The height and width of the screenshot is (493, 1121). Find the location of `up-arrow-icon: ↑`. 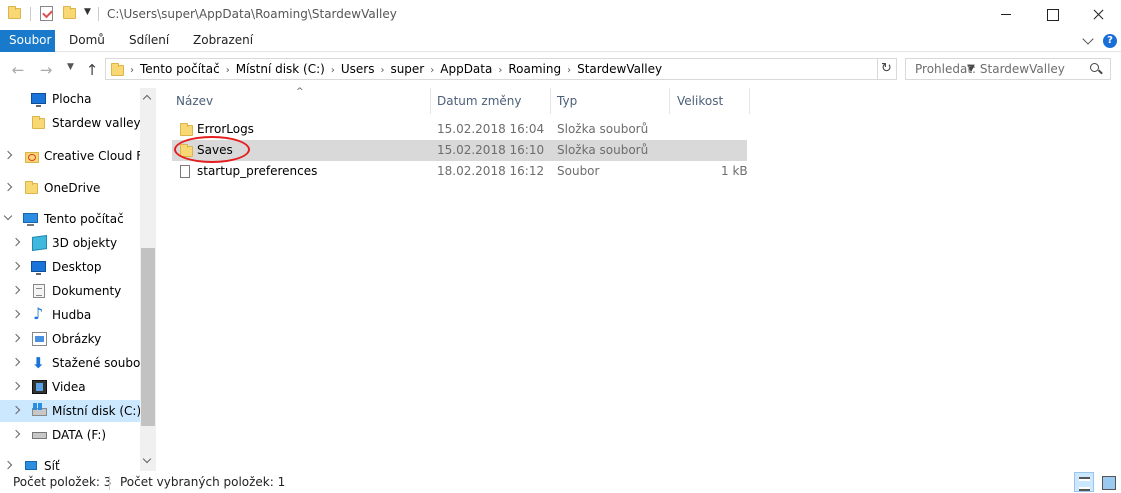

up-arrow-icon: ↑ is located at coordinates (92, 70).